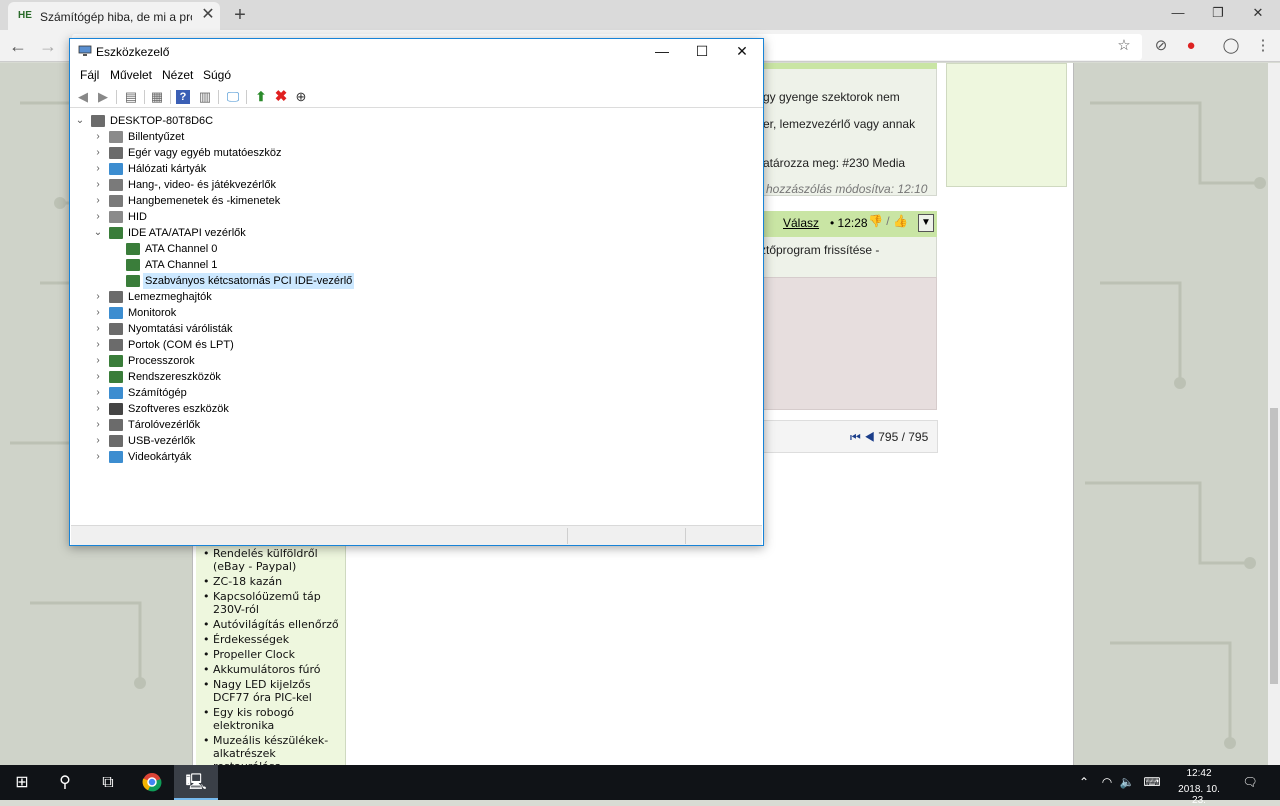 This screenshot has width=1280, height=806. What do you see at coordinates (89, 75) in the screenshot?
I see `menu-file: Fájl` at bounding box center [89, 75].